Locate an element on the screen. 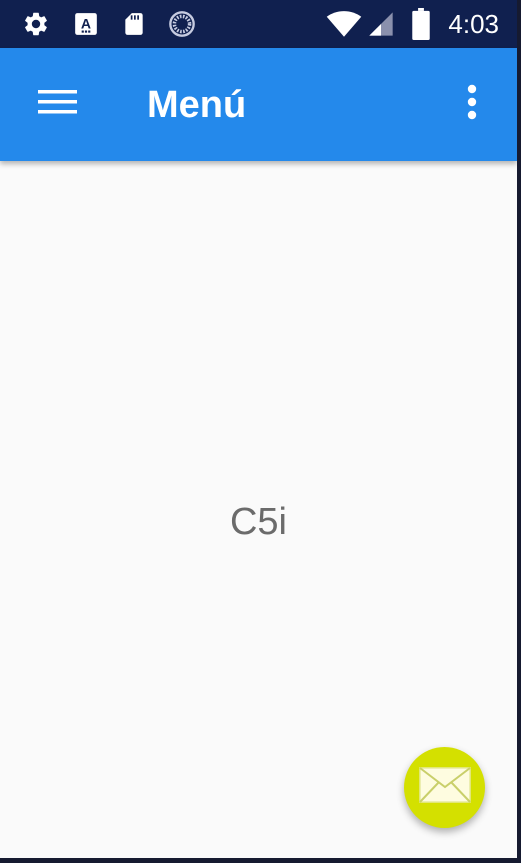 The height and width of the screenshot is (863, 521). app-bar: Menú is located at coordinates (258, 104).